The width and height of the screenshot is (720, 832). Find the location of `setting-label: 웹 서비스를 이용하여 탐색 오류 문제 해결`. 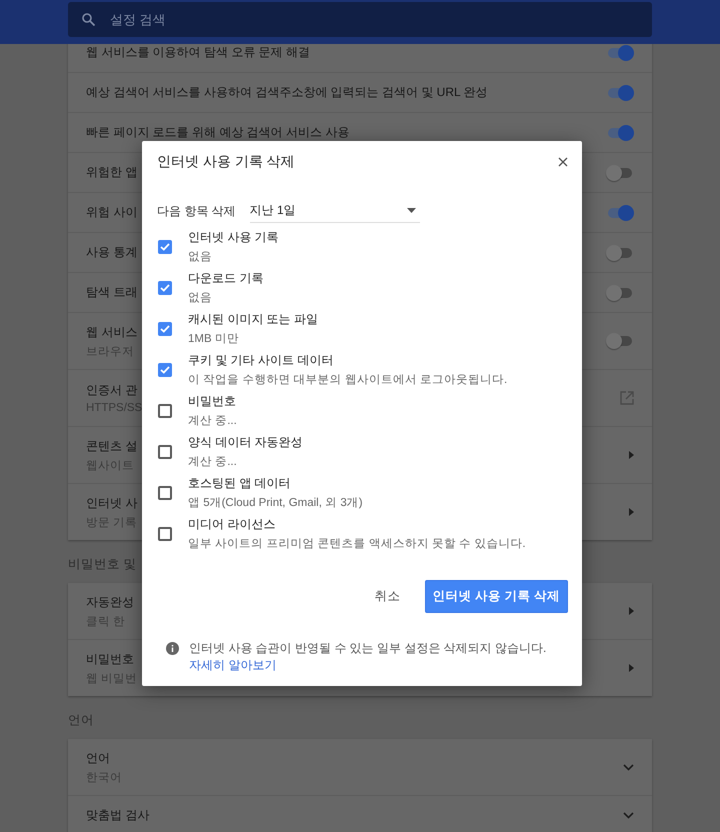

setting-label: 웹 서비스를 이용하여 탐색 오류 문제 해결 is located at coordinates (198, 52).